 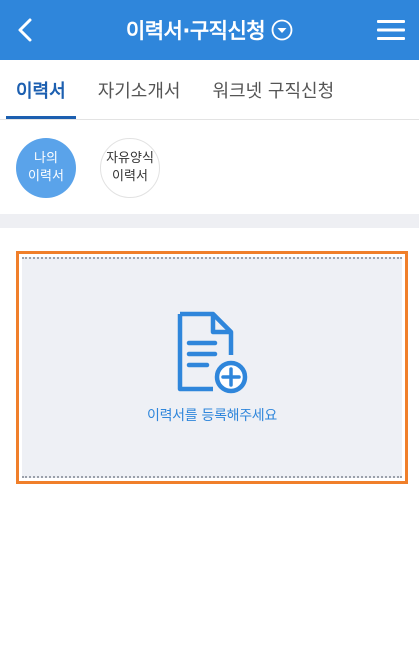 I want to click on chevron-left-icon, so click(x=25, y=30).